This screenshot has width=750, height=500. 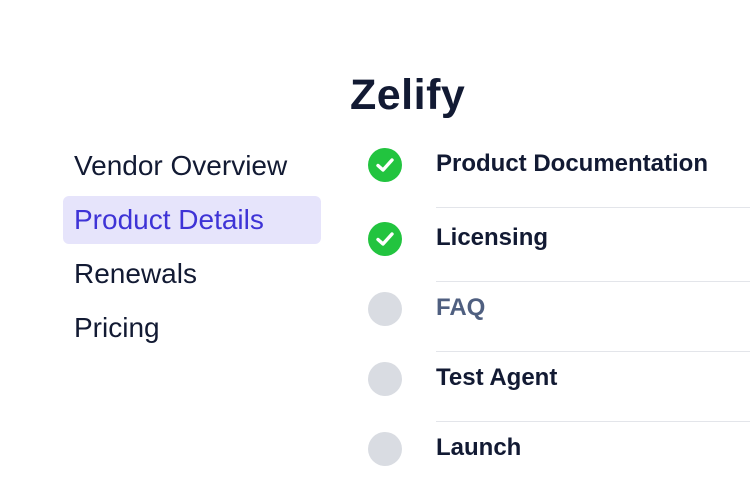 What do you see at coordinates (559, 391) in the screenshot?
I see `step-test-agent: Test Agent` at bounding box center [559, 391].